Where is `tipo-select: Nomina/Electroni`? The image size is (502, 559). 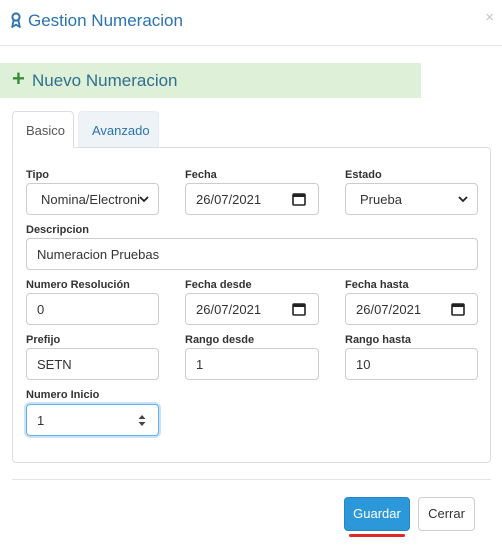 tipo-select: Nomina/Electroni is located at coordinates (92, 199).